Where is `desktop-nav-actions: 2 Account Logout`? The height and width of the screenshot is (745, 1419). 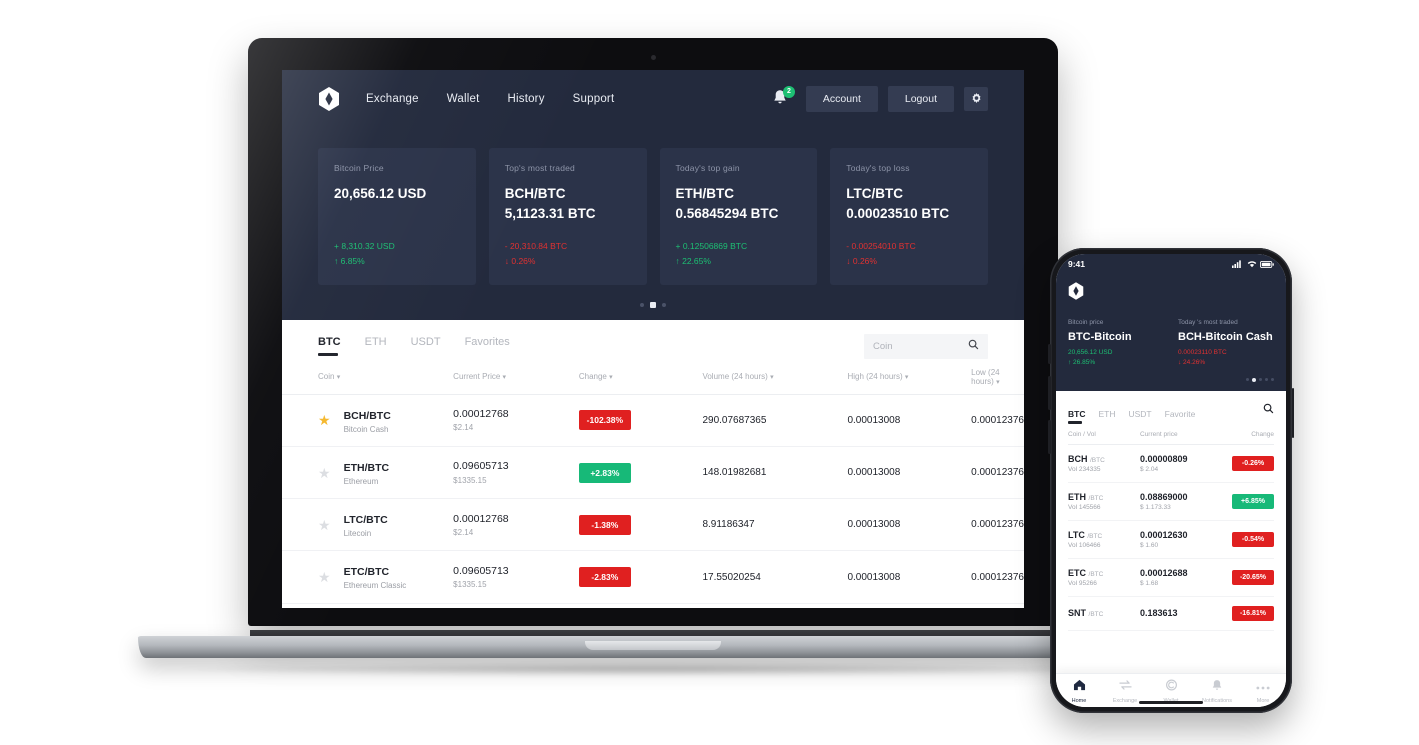
desktop-nav-actions: 2 Account Logout is located at coordinates (880, 99).